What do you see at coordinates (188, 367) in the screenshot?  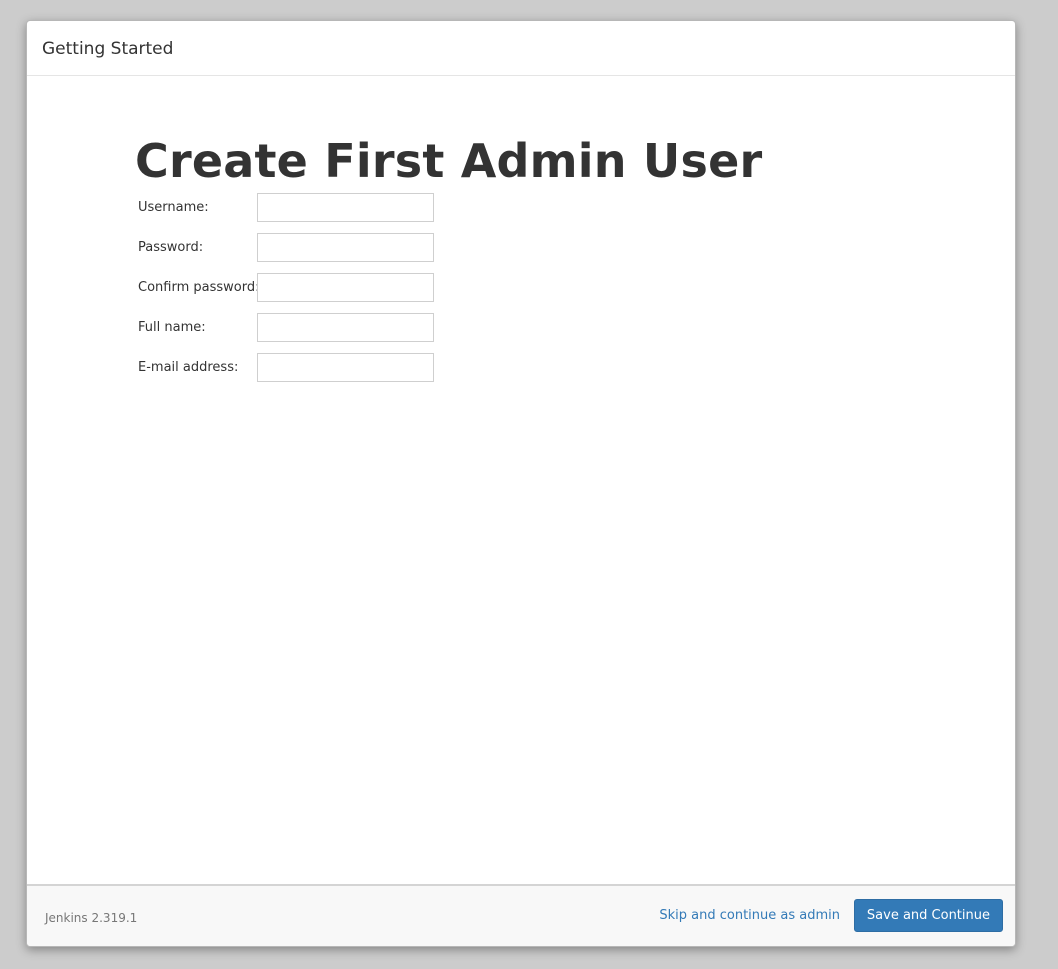 I see `email-label: E-mail address:` at bounding box center [188, 367].